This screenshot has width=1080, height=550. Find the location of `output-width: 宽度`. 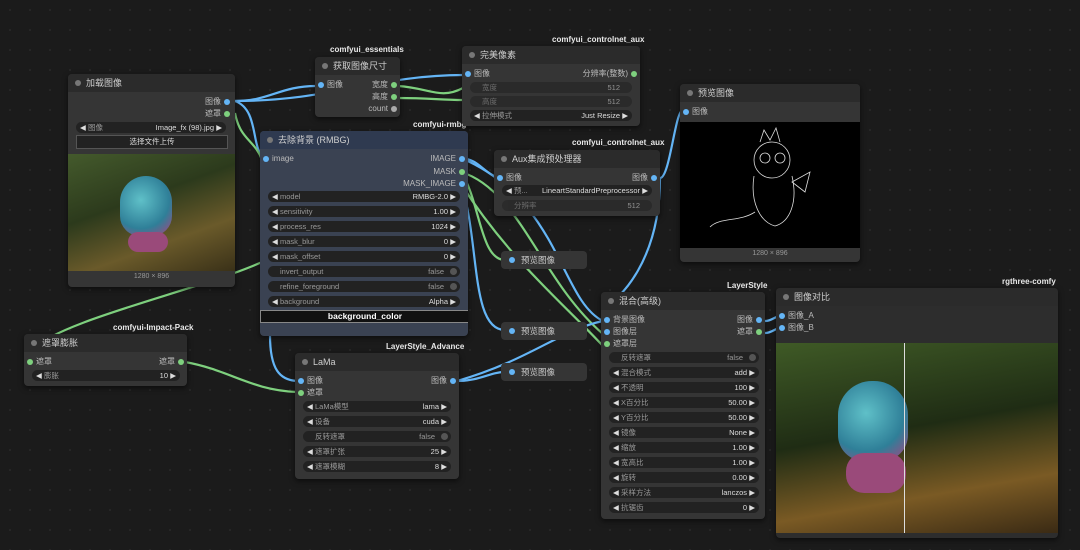

output-width: 宽度 is located at coordinates (386, 85).